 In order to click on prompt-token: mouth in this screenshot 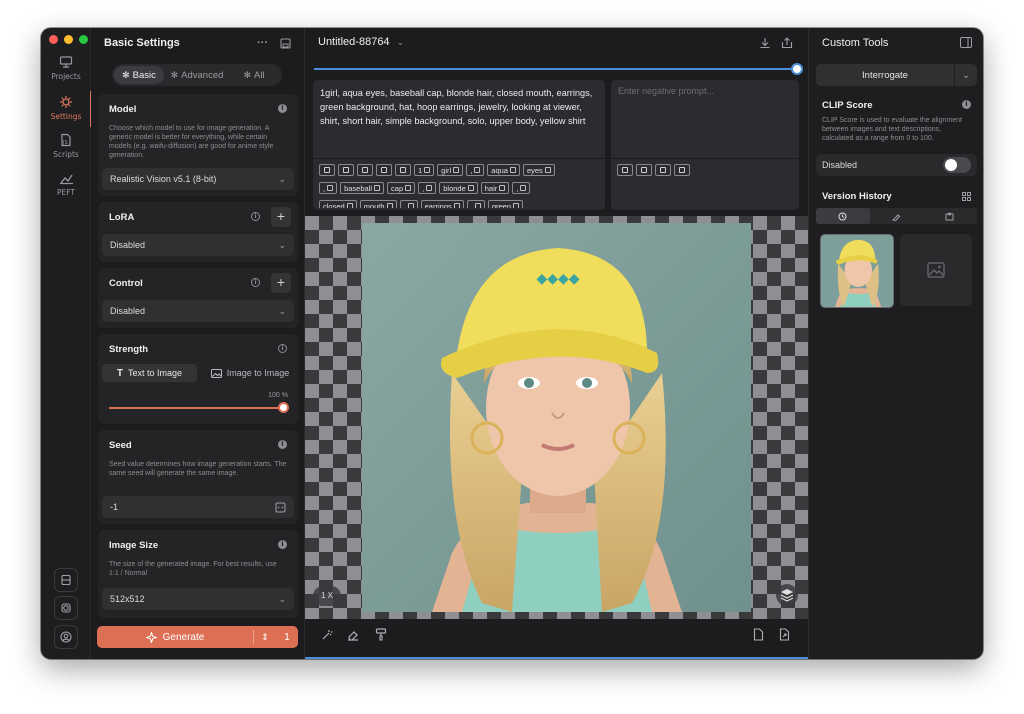, I will do `click(378, 204)`.